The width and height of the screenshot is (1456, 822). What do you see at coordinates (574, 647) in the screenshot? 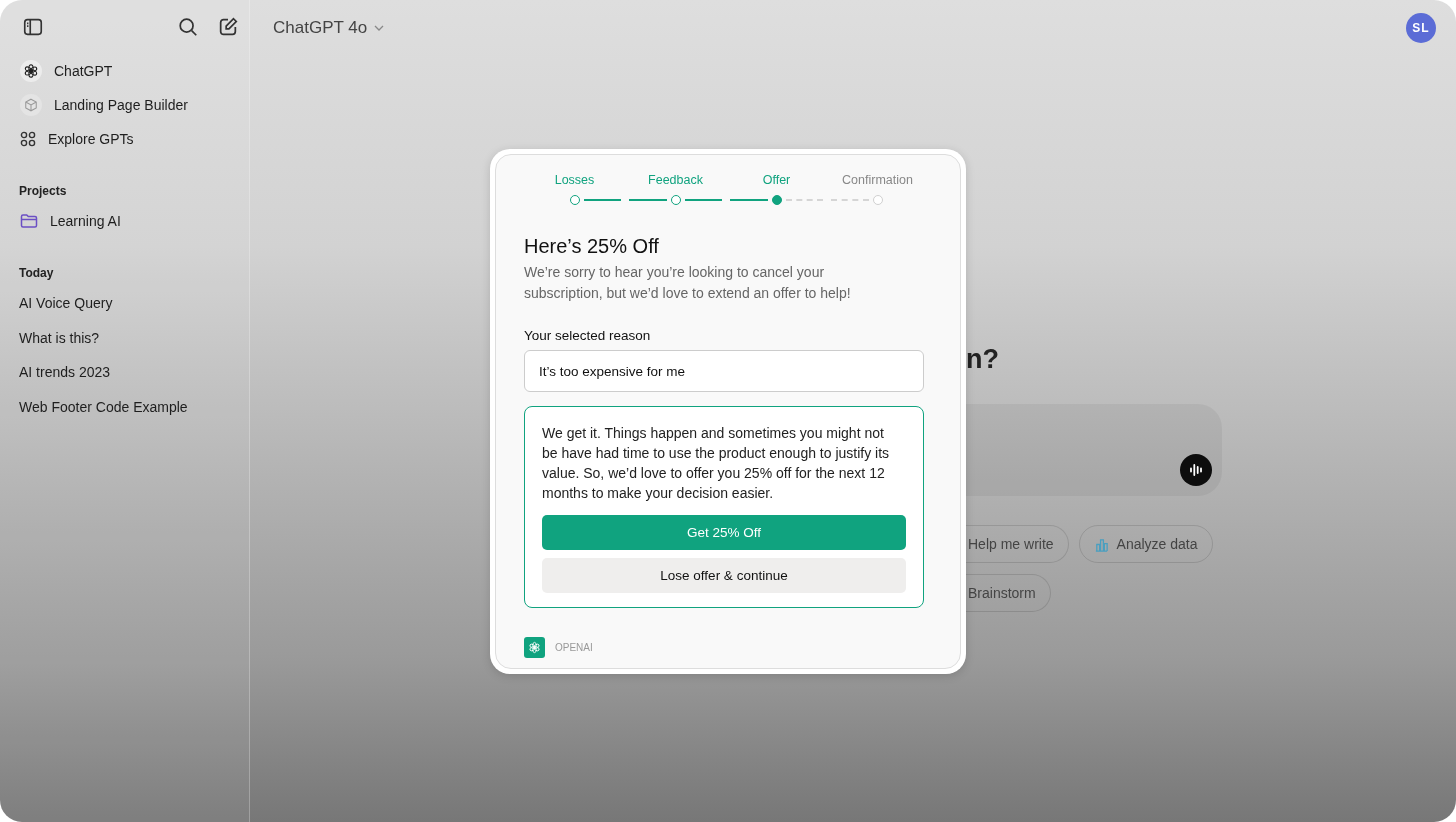
I see `footer-brand: OPENAI` at bounding box center [574, 647].